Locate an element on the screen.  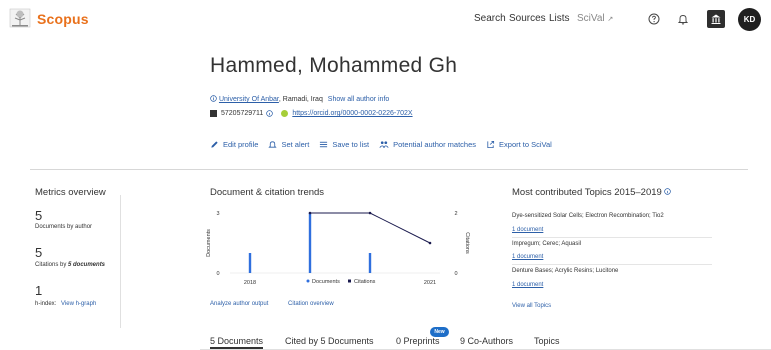
edit-profile-button: Edit profile is located at coordinates (234, 144).